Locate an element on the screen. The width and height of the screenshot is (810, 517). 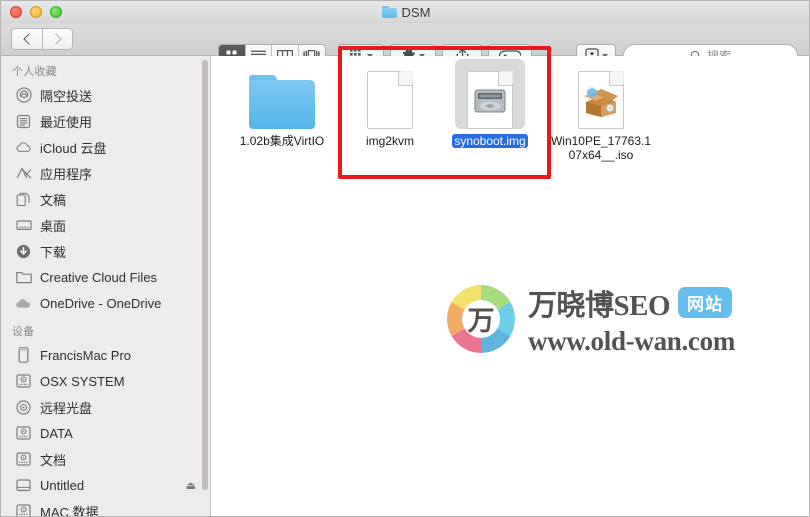
window-title-group: DSM is located at coordinates (405, 12).